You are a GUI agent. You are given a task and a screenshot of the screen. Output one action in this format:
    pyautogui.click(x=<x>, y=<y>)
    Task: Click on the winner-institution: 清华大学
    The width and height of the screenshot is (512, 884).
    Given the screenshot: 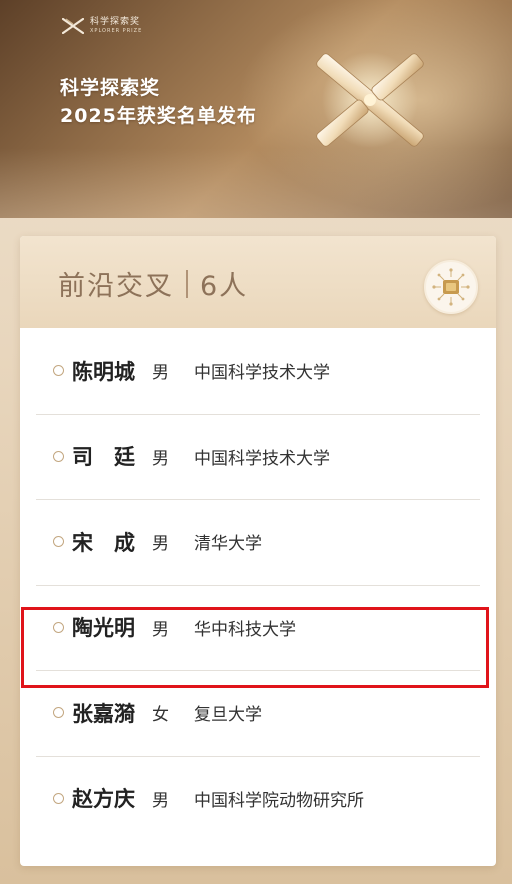 What is the action you would take?
    pyautogui.click(x=228, y=544)
    